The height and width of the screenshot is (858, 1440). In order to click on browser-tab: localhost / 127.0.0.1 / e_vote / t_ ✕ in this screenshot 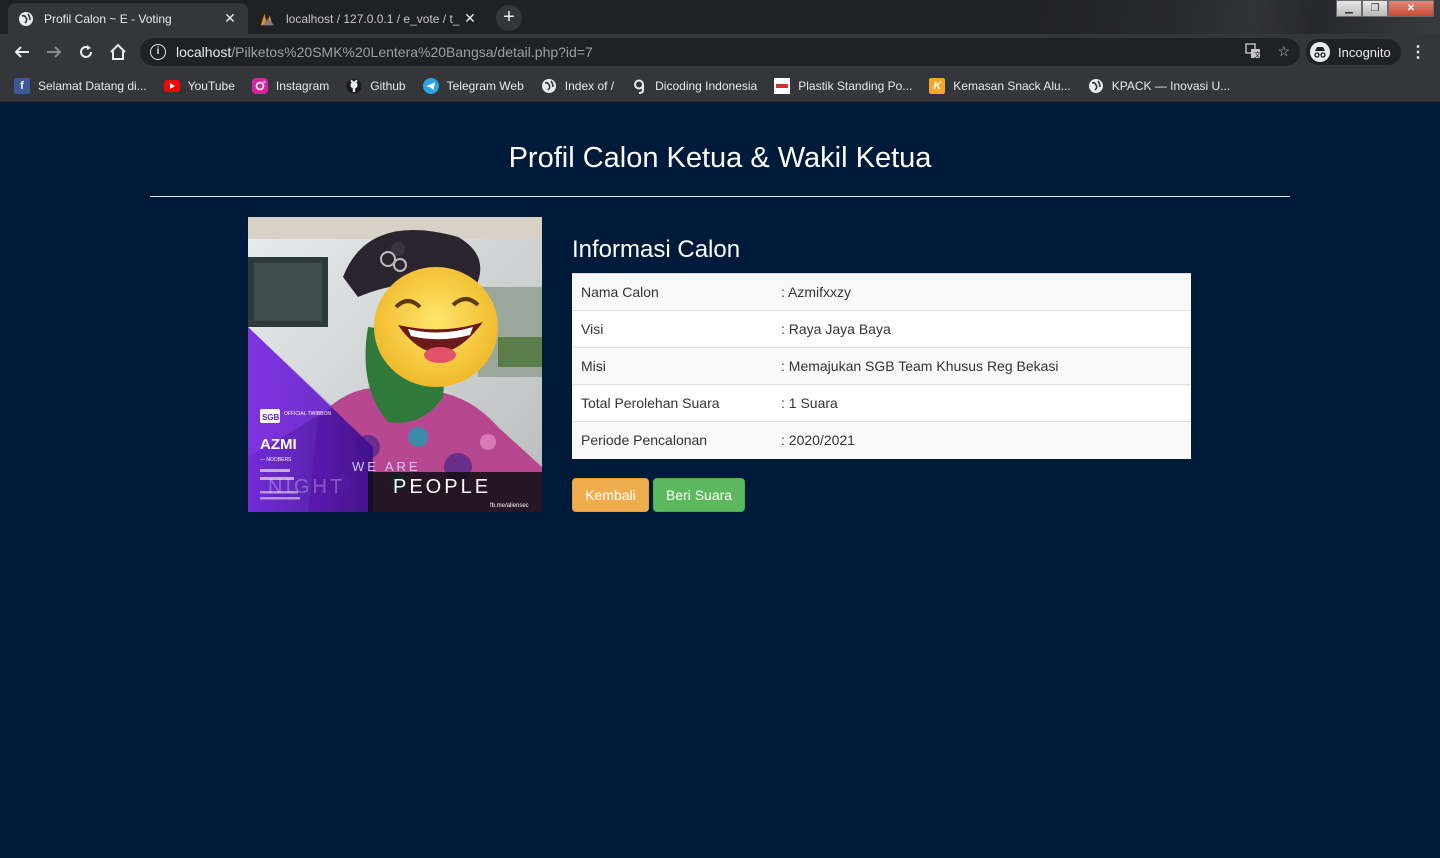, I will do `click(369, 18)`.